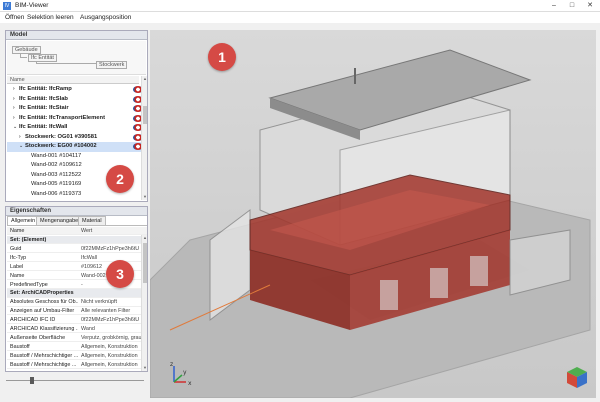  I want to click on property-row: ARCHICAD Klassifizierung ... Wand, so click(77, 329).